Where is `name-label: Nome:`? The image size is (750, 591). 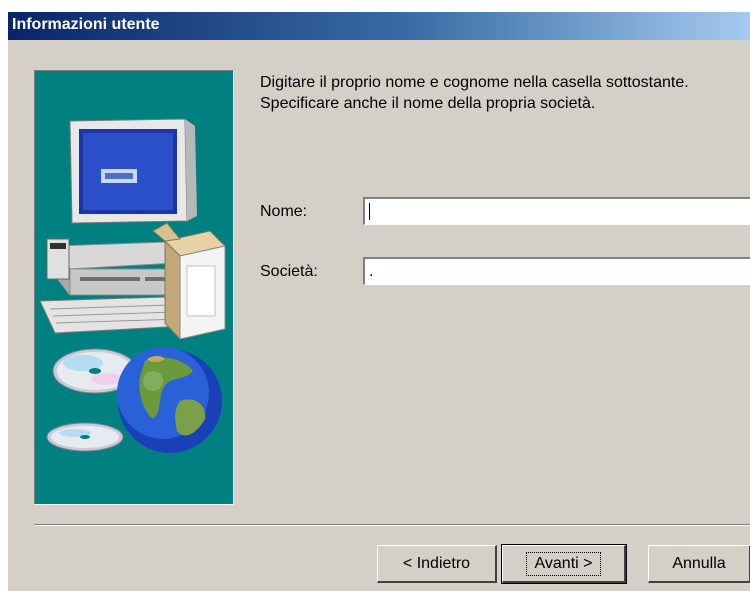 name-label: Nome: is located at coordinates (284, 211).